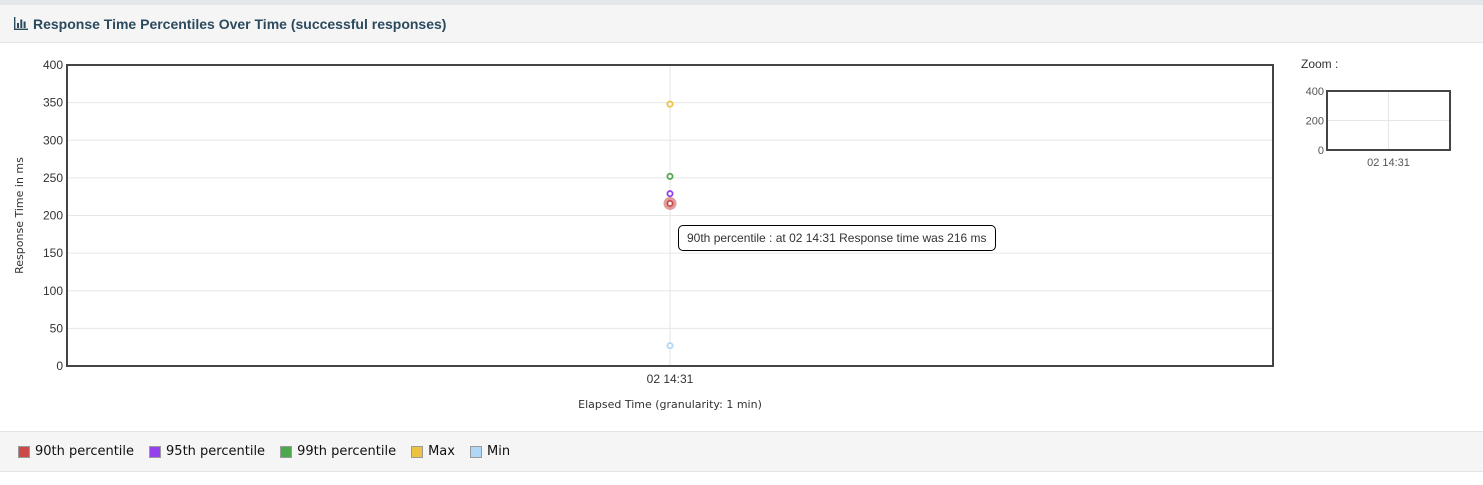 This screenshot has width=1483, height=485. I want to click on legend-item-series-3: Max, so click(433, 451).